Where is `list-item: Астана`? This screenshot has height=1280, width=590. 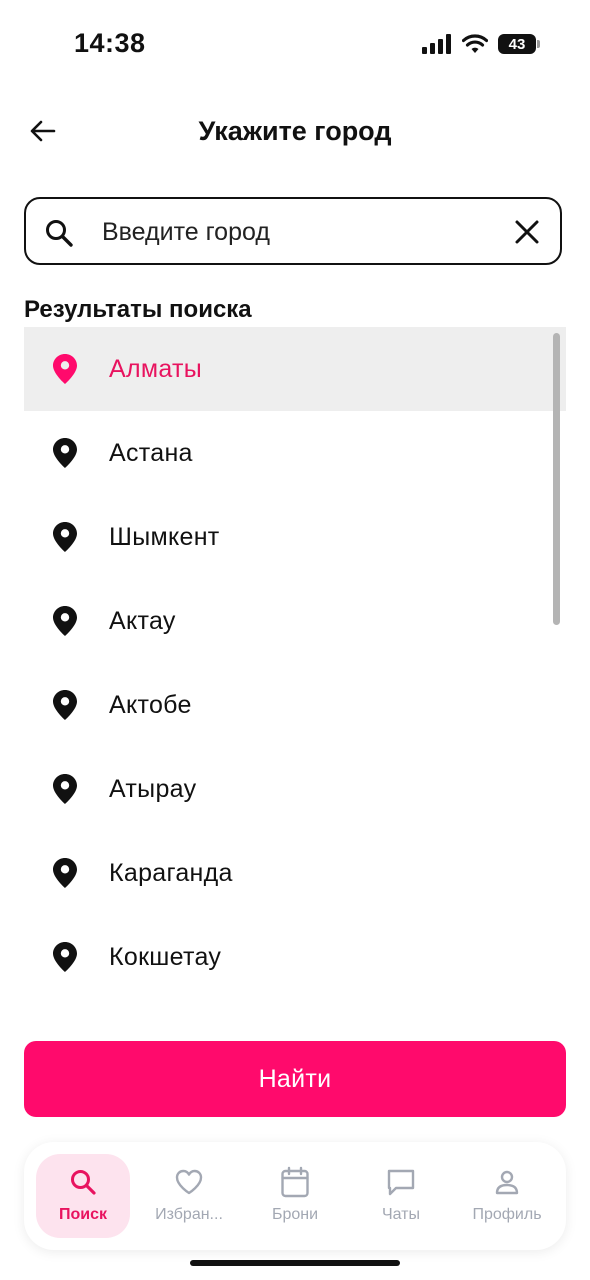 list-item: Астана is located at coordinates (295, 453).